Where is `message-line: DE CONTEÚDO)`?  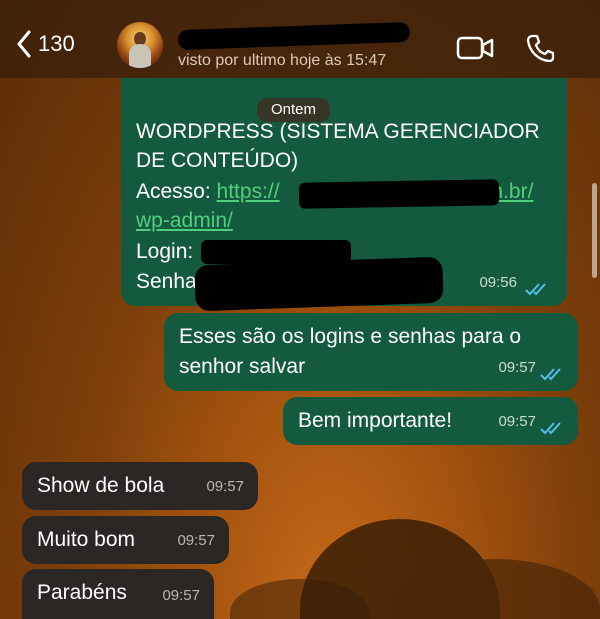
message-line: DE CONTEÚDO) is located at coordinates (217, 160).